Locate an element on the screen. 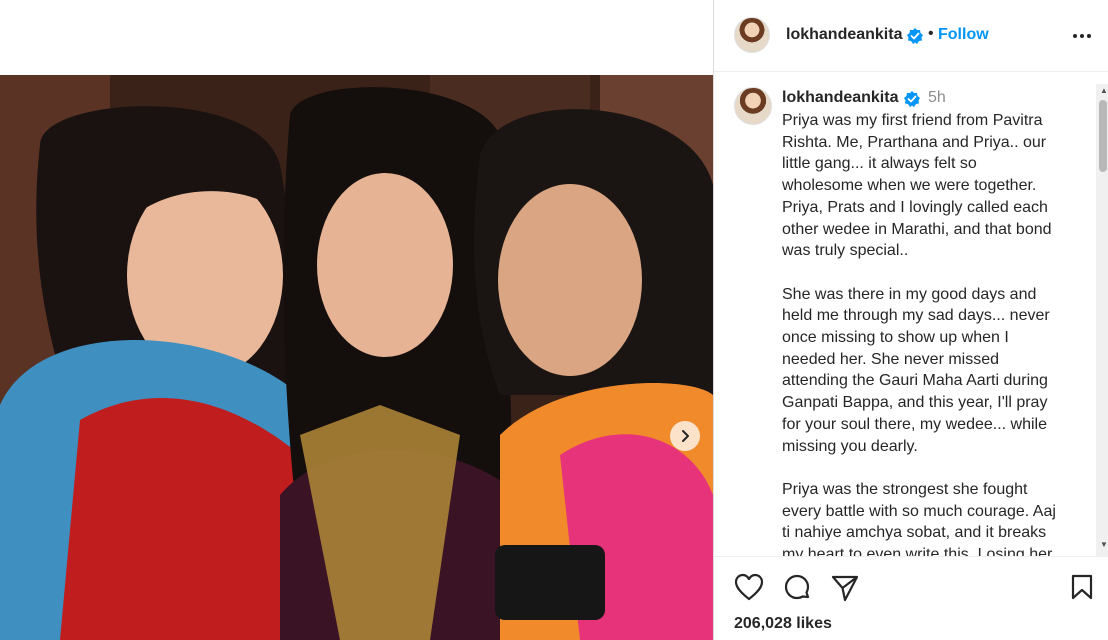 The width and height of the screenshot is (1108, 640). avatar is located at coordinates (752, 35).